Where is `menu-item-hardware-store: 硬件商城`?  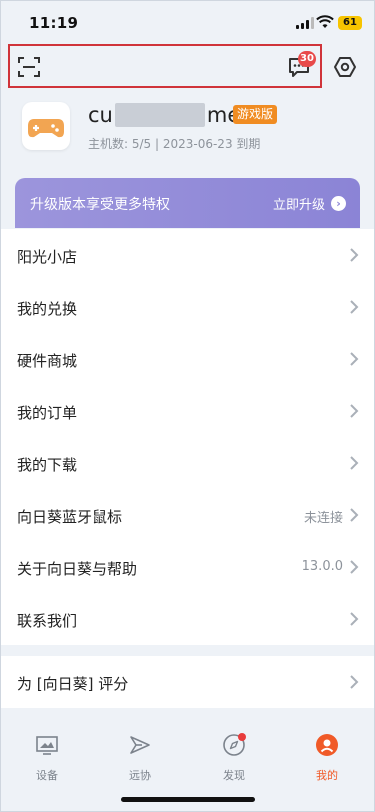
menu-item-hardware-store: 硬件商城 is located at coordinates (187, 359).